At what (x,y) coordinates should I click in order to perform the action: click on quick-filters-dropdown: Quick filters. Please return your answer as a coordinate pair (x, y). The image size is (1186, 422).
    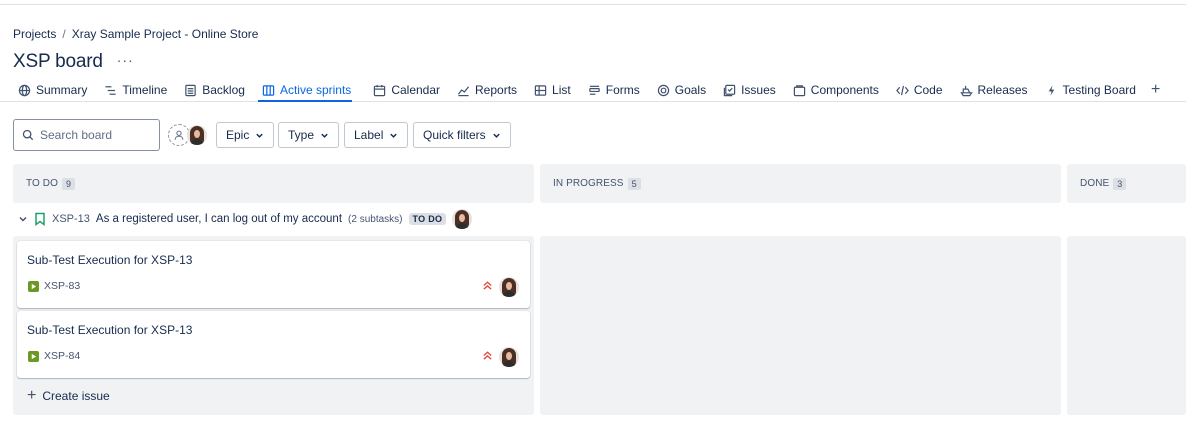
    Looking at the image, I should click on (462, 135).